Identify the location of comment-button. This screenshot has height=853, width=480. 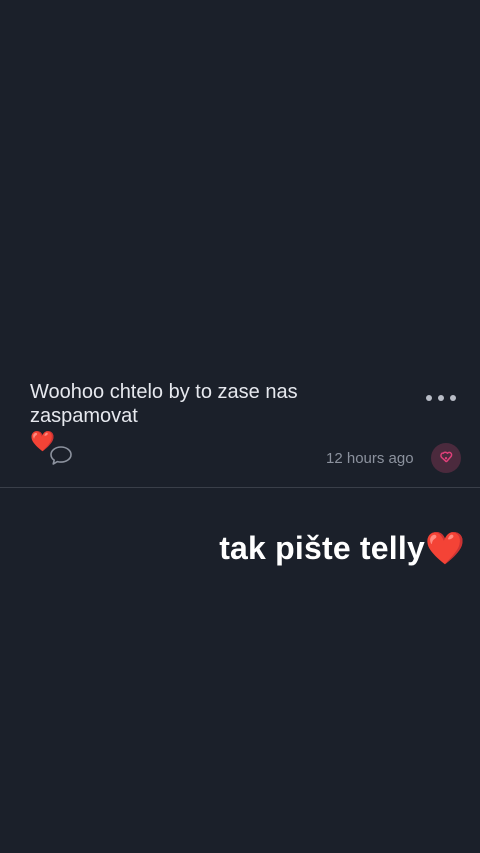
(61, 456).